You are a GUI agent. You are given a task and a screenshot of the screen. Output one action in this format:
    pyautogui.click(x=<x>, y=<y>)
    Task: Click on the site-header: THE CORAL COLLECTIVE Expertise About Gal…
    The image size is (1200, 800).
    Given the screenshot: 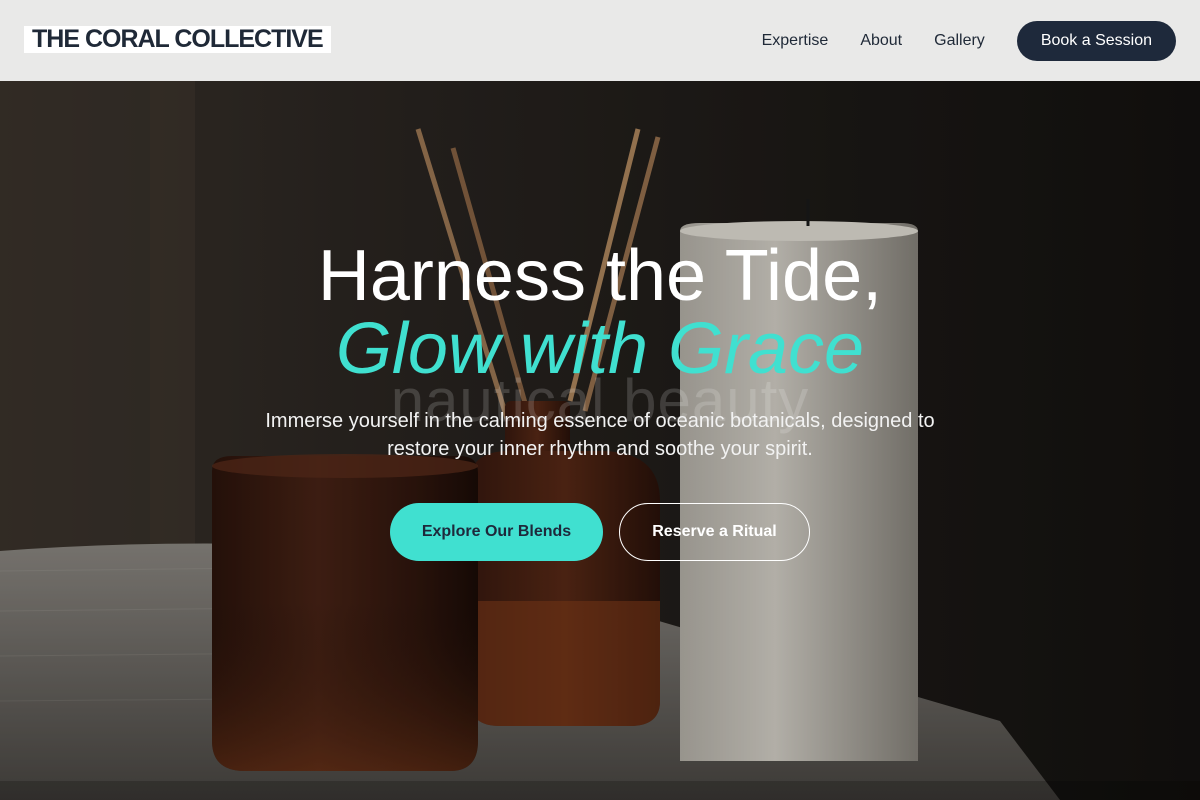 What is the action you would take?
    pyautogui.click(x=600, y=40)
    